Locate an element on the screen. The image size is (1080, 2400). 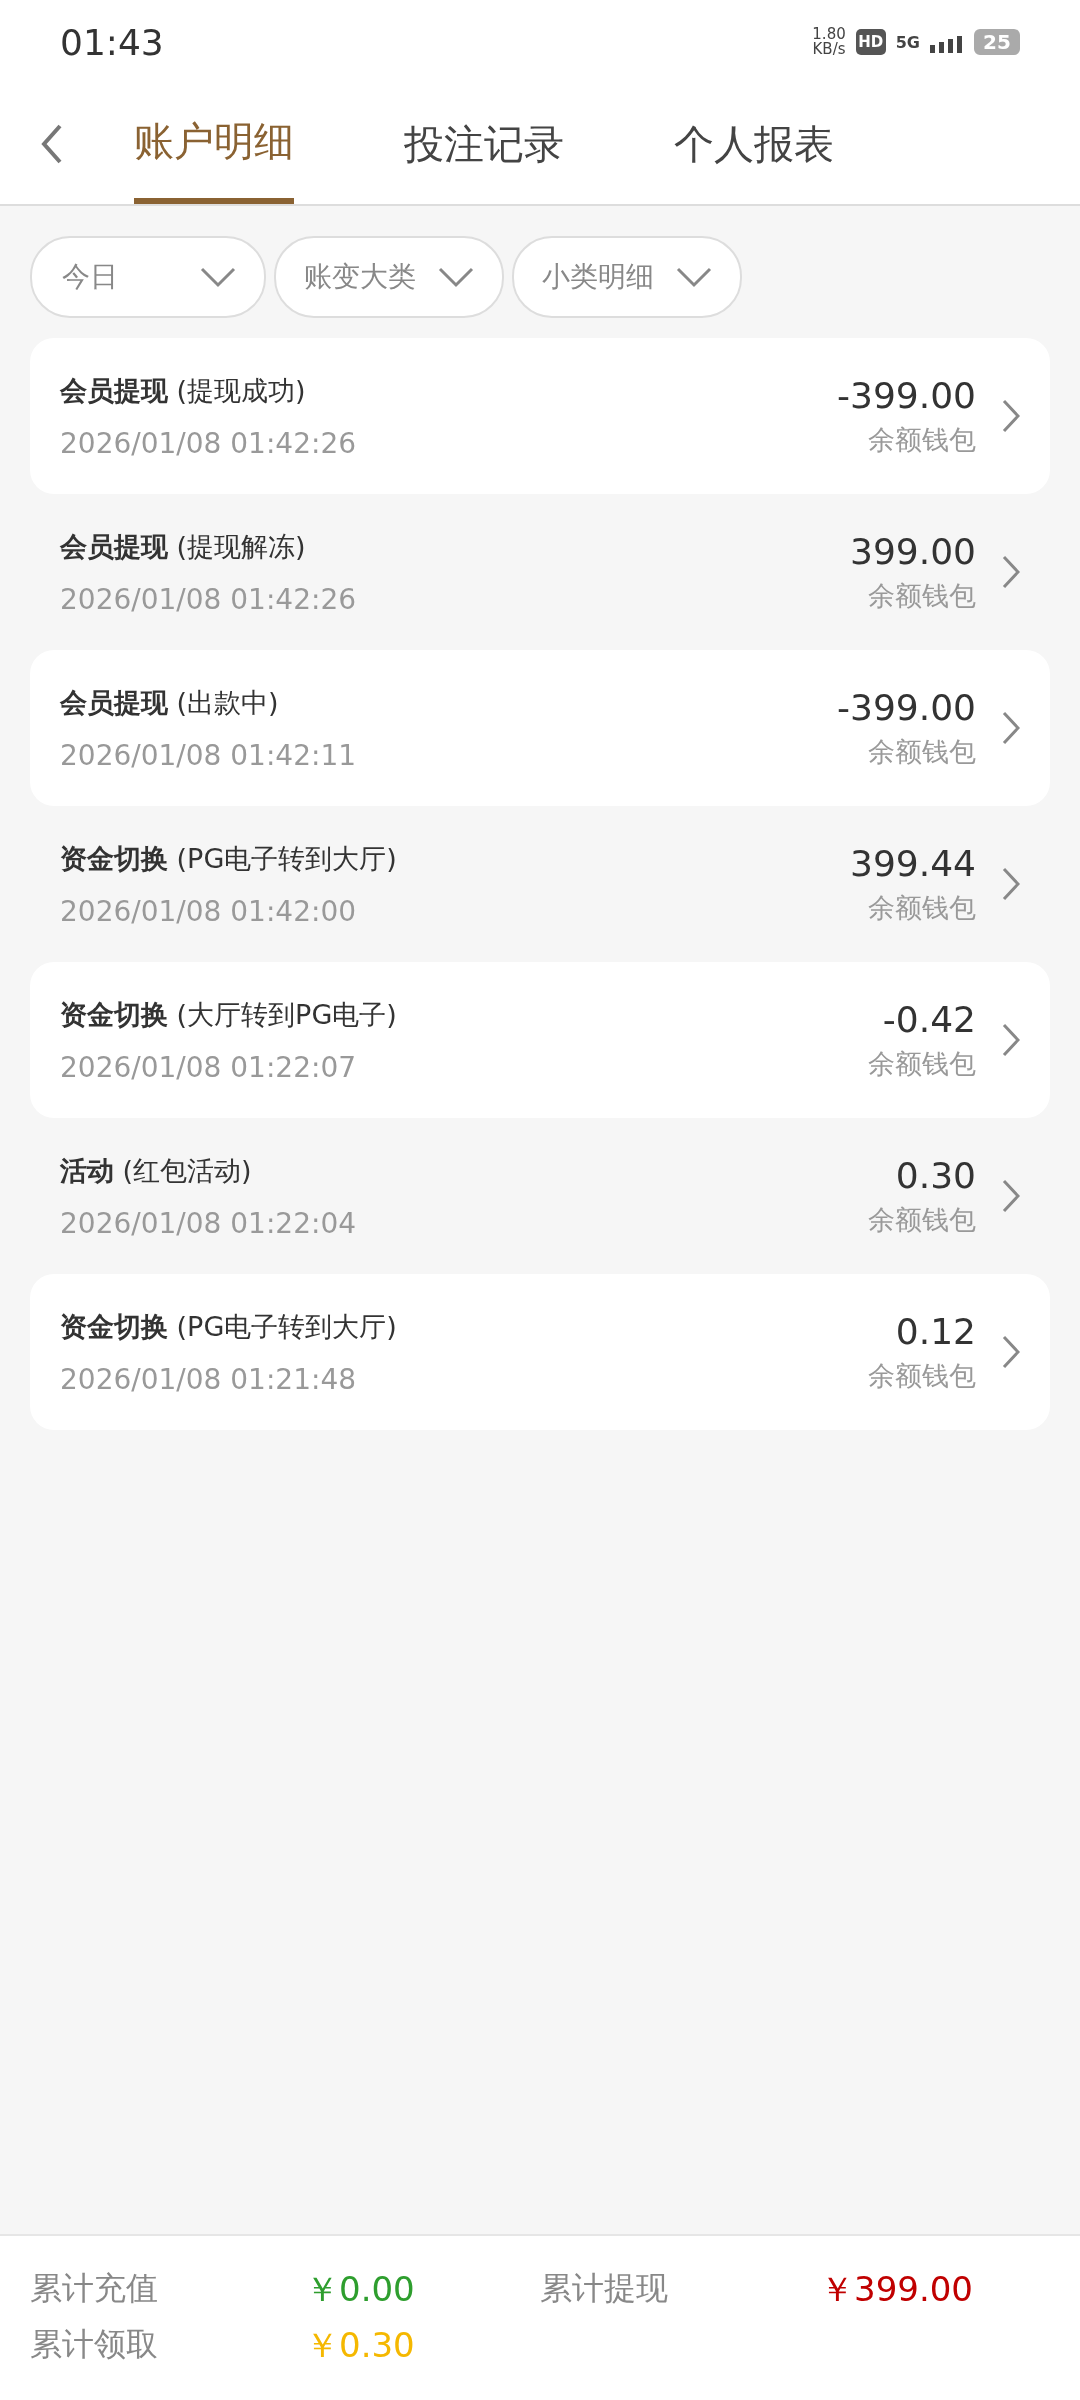
record-row: 会员提现 (出款中) 2026/01/08 01:42:11 -399.00 余额钱包 is located at coordinates (540, 728).